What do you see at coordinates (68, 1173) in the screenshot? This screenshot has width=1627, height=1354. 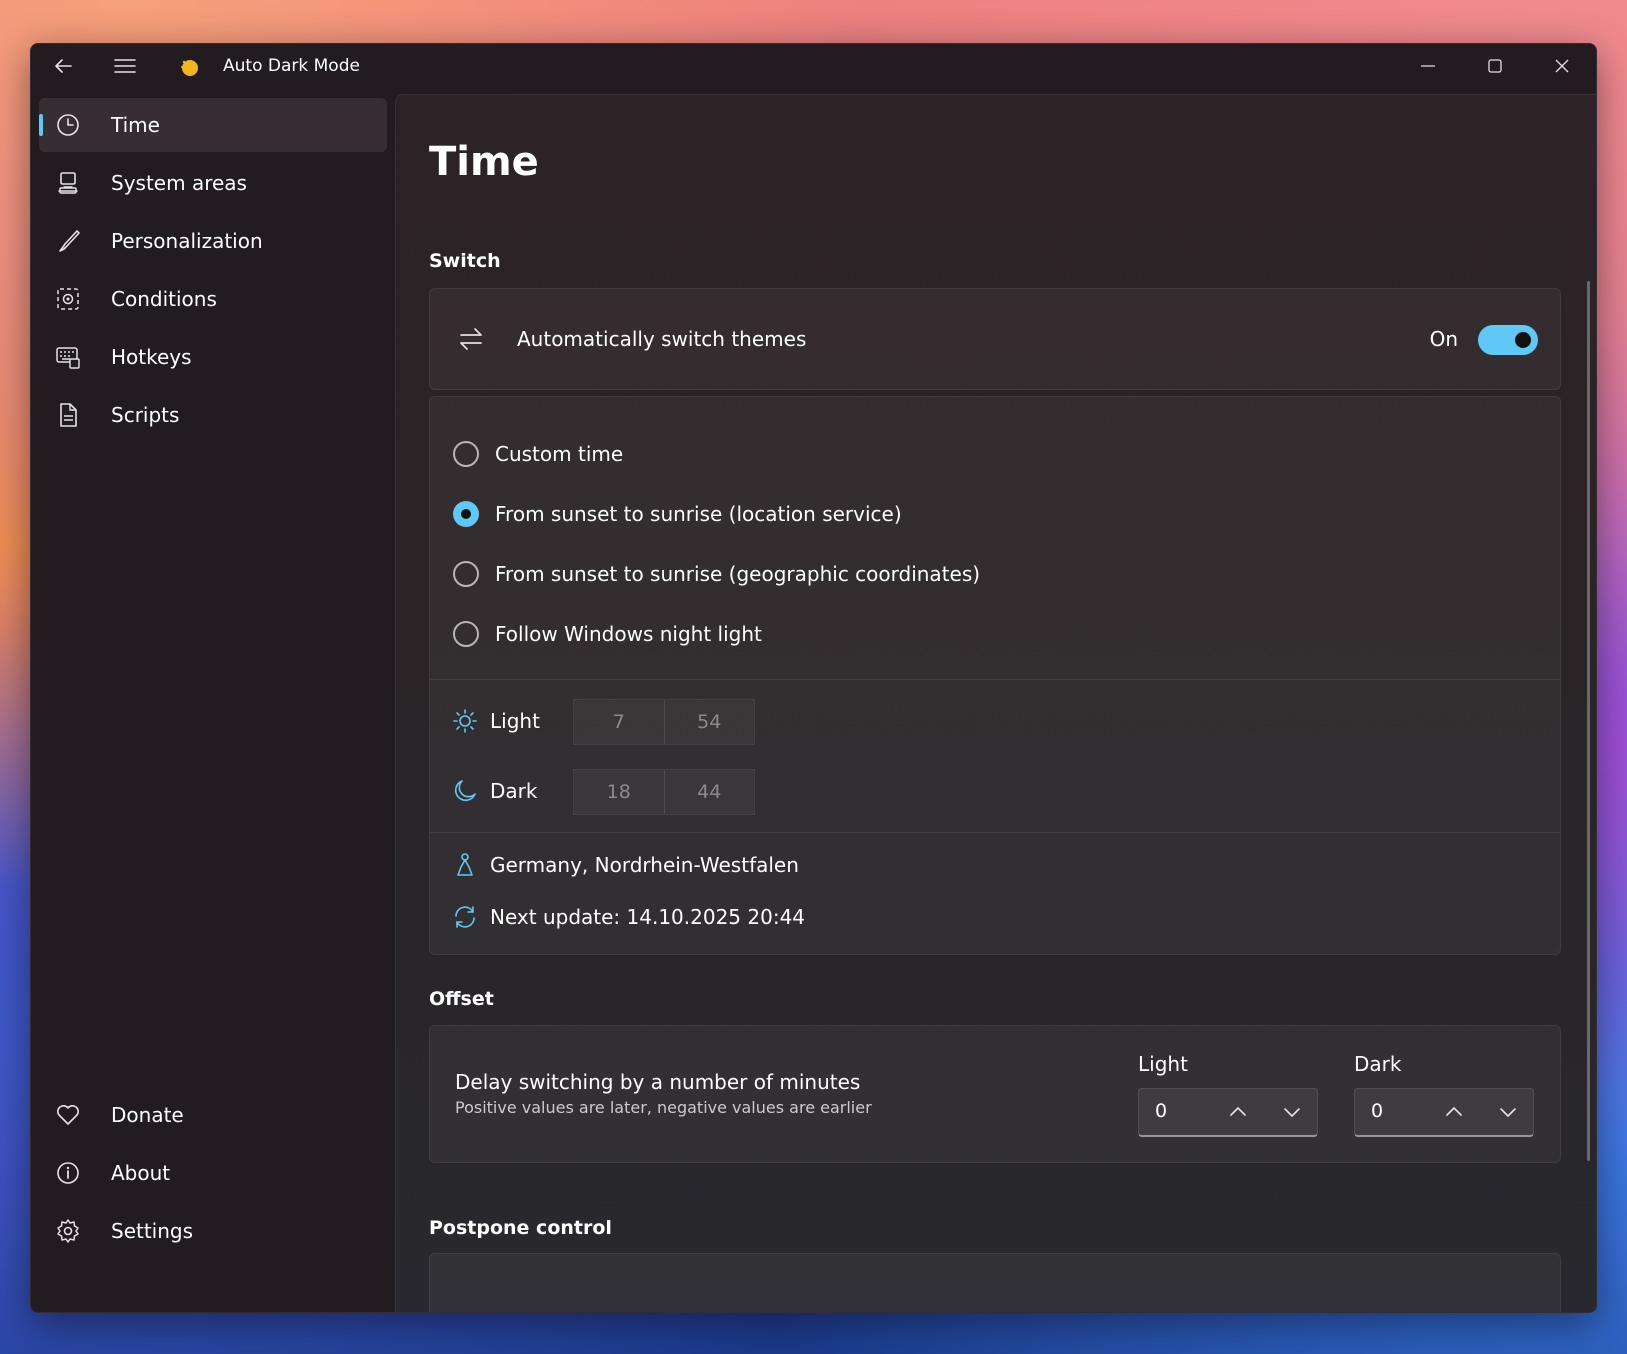 I see `info-icon` at bounding box center [68, 1173].